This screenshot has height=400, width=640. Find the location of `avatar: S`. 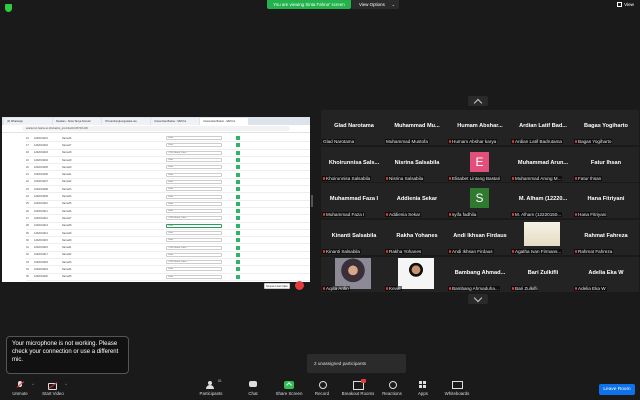

avatar: S is located at coordinates (479, 198).